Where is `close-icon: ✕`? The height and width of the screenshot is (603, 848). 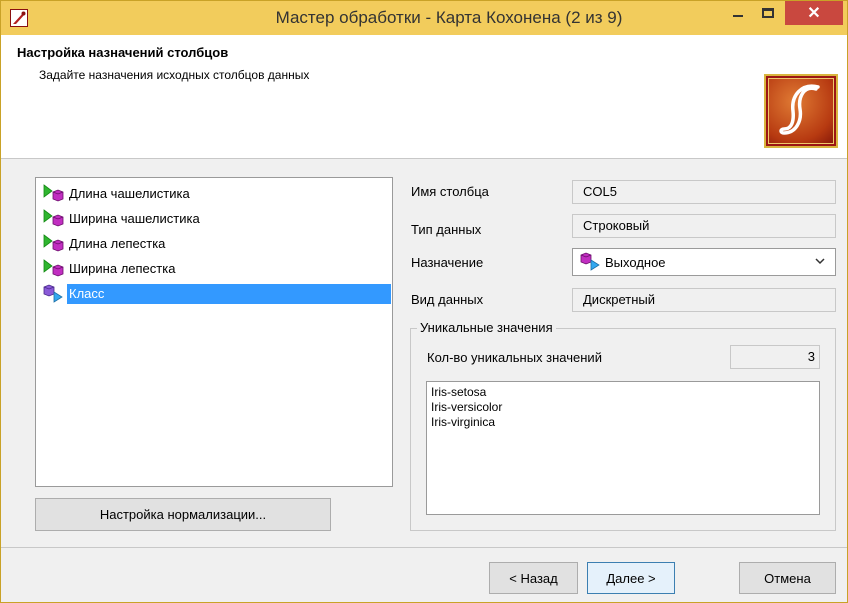
close-icon: ✕ is located at coordinates (814, 13).